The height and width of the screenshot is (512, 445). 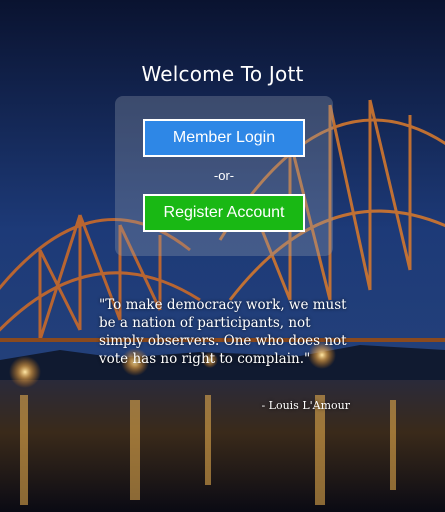 What do you see at coordinates (224, 138) in the screenshot?
I see `member-login-button: Member Login` at bounding box center [224, 138].